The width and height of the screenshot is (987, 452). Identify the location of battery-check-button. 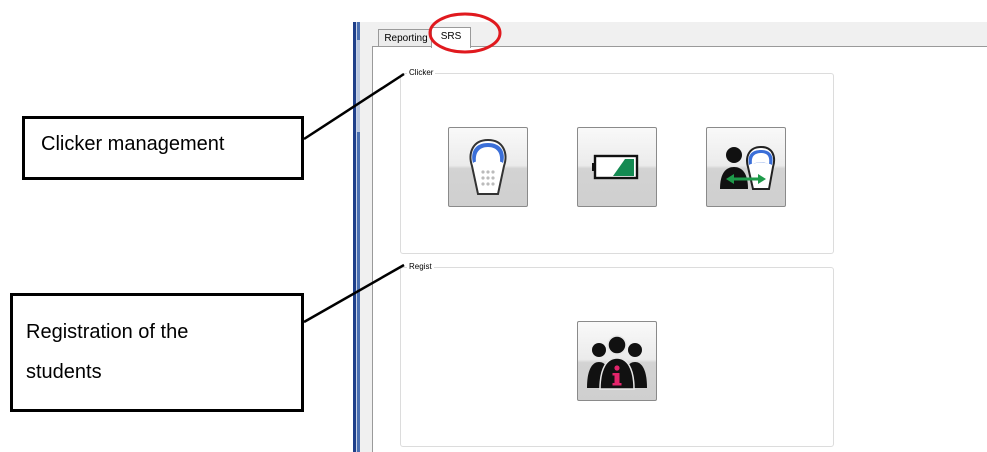
(617, 167).